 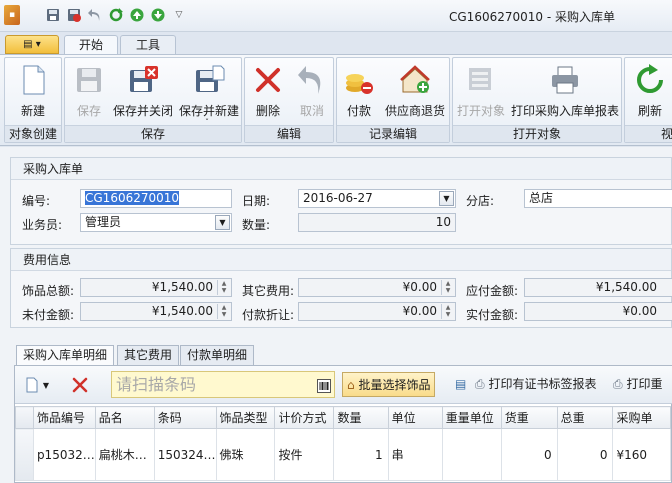 I want to click on grid-cell: 佛珠, so click(x=245, y=454).